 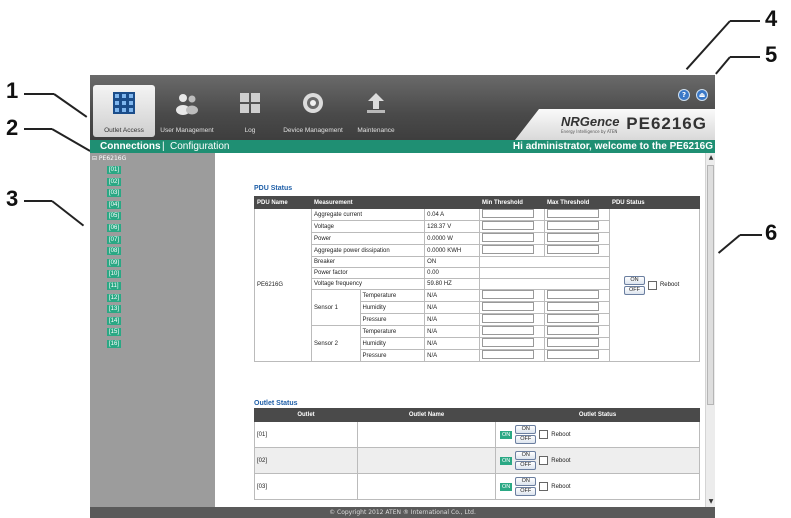 What do you see at coordinates (452, 238) in the screenshot?
I see `measurement-value: 0.0000 W` at bounding box center [452, 238].